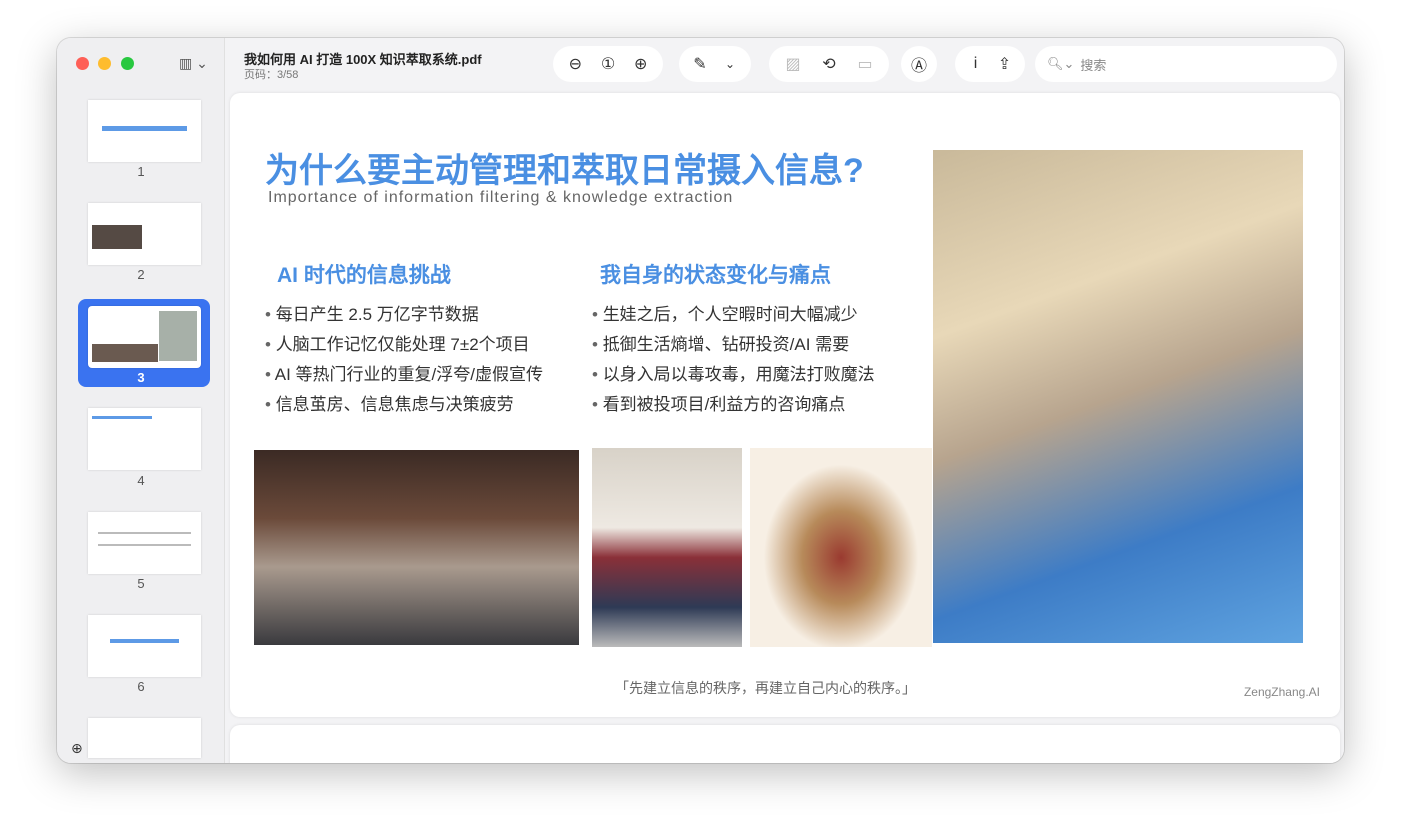  What do you see at coordinates (404, 349) in the screenshot?
I see `bullet: 人脑工作记忆仅能处理 7±2个项目` at bounding box center [404, 349].